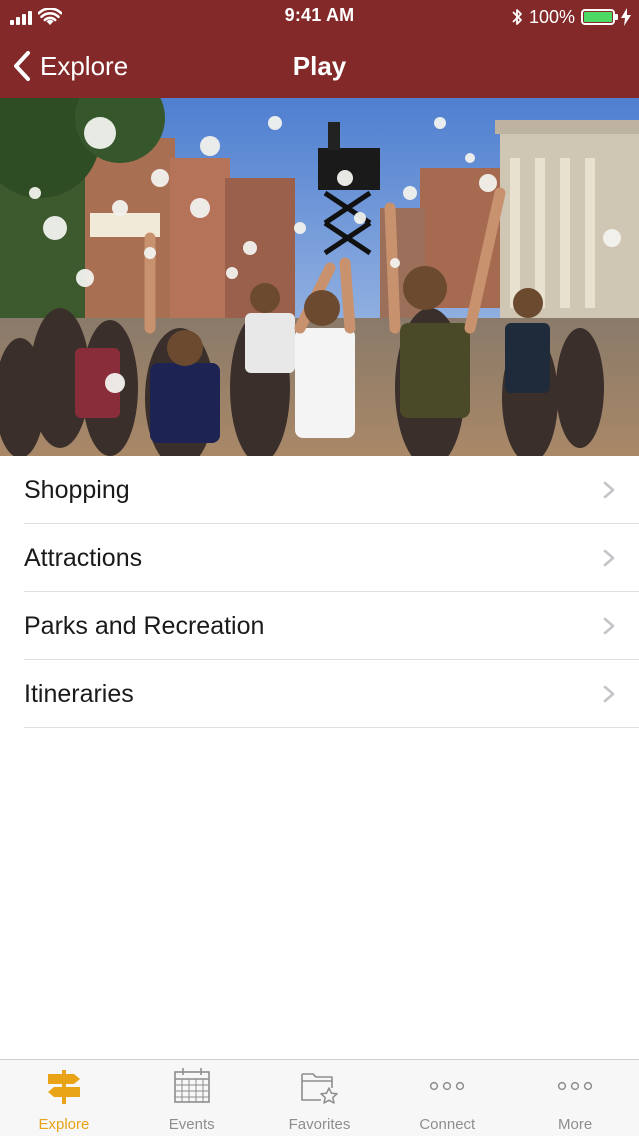  What do you see at coordinates (626, 17) in the screenshot?
I see `charging-bolt-icon` at bounding box center [626, 17].